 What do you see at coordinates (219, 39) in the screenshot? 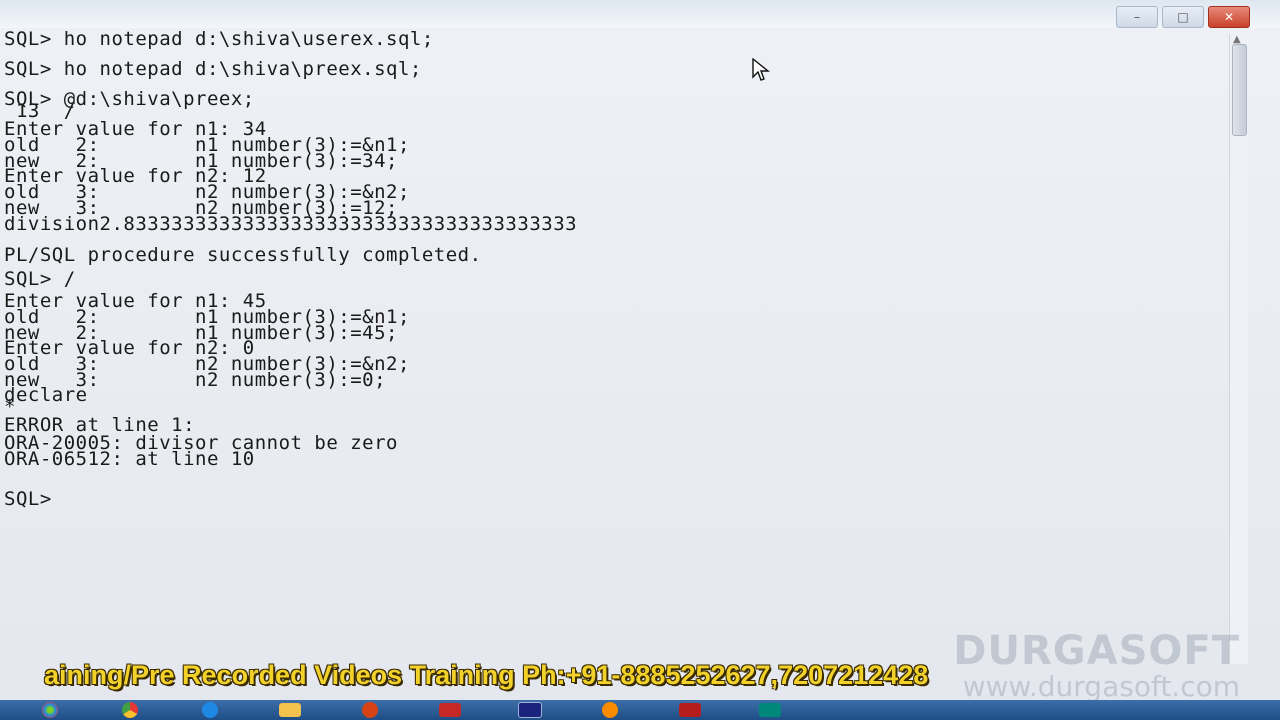
I see `console-line: SQL> ho notepad d:\shiva\userex.sql;` at bounding box center [219, 39].